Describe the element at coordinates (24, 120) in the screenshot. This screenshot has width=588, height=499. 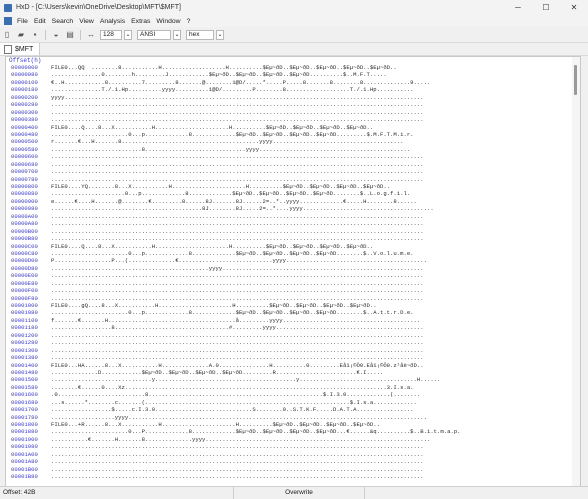
I see `offset-cell: 00000380` at that location.